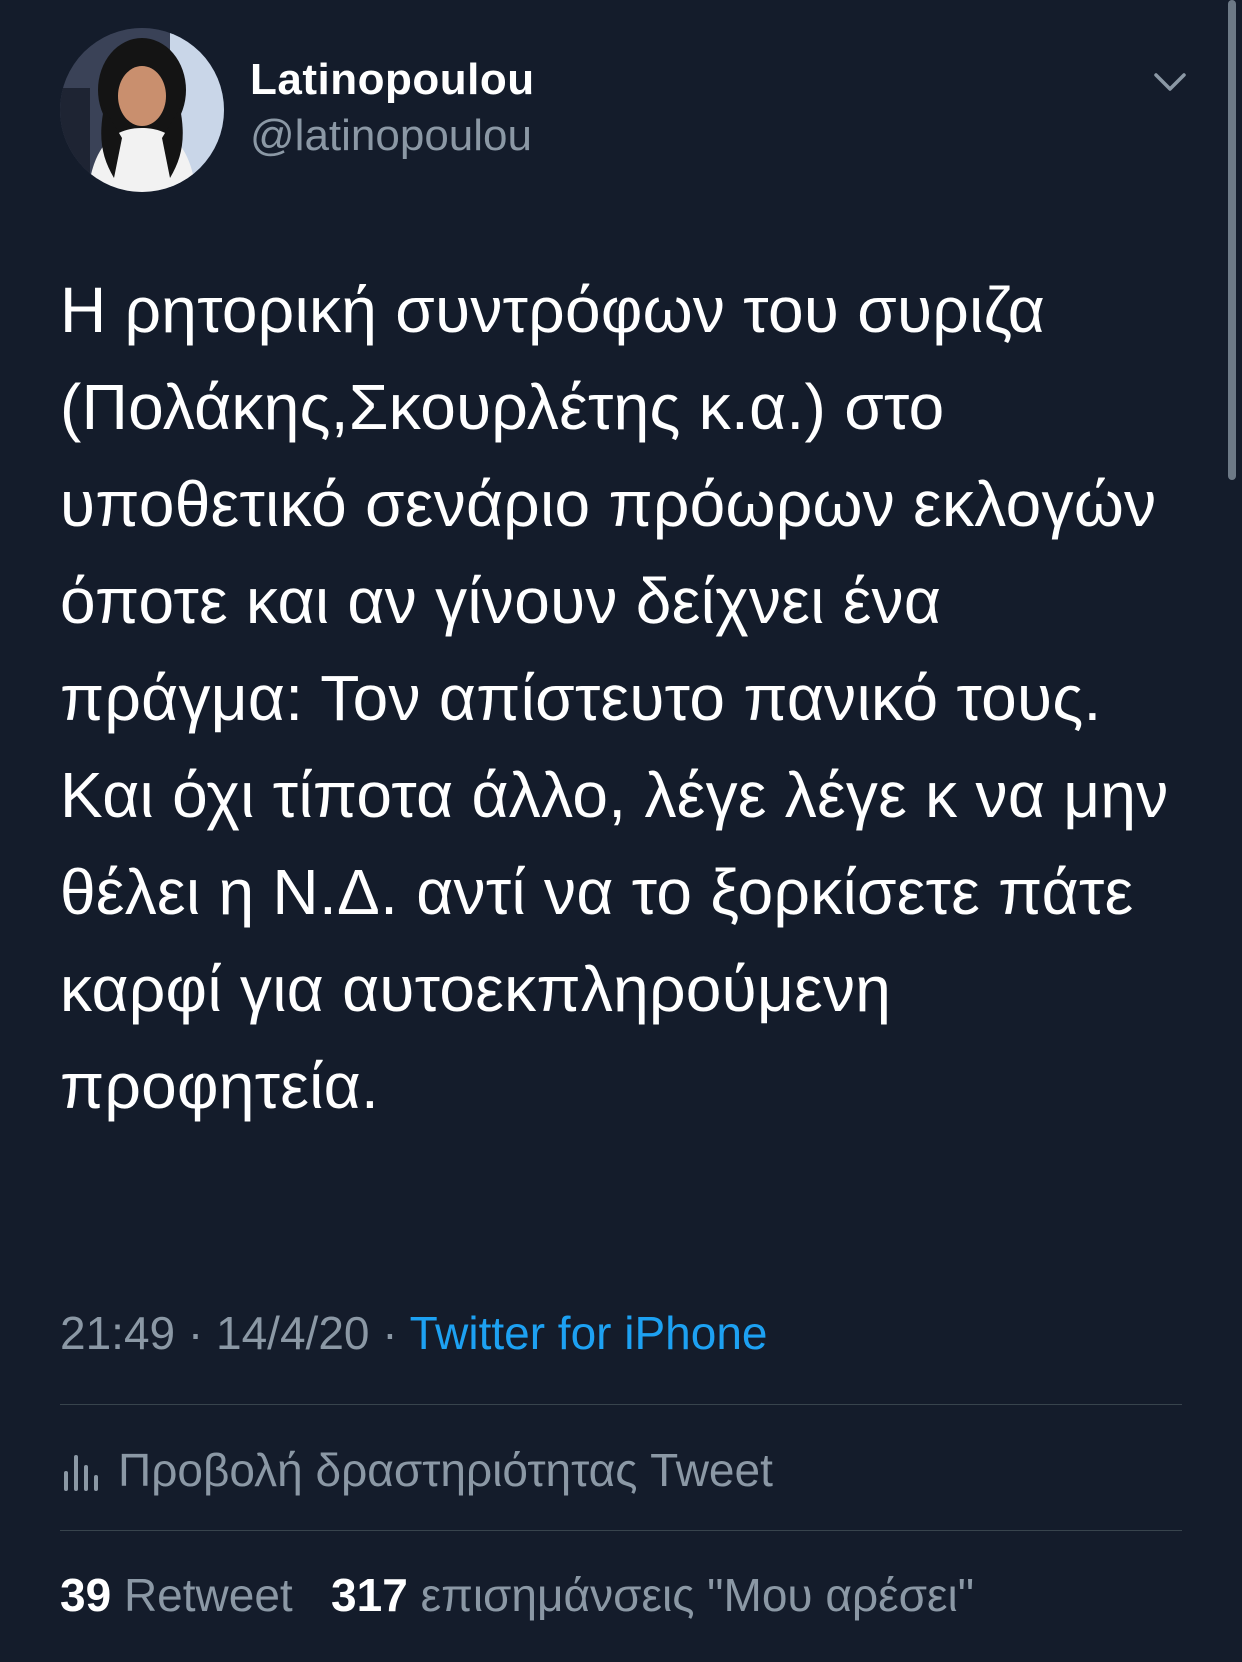 The image size is (1242, 1662). What do you see at coordinates (589, 1333) in the screenshot?
I see `tweet-source-link: Twitter for iPhone` at bounding box center [589, 1333].